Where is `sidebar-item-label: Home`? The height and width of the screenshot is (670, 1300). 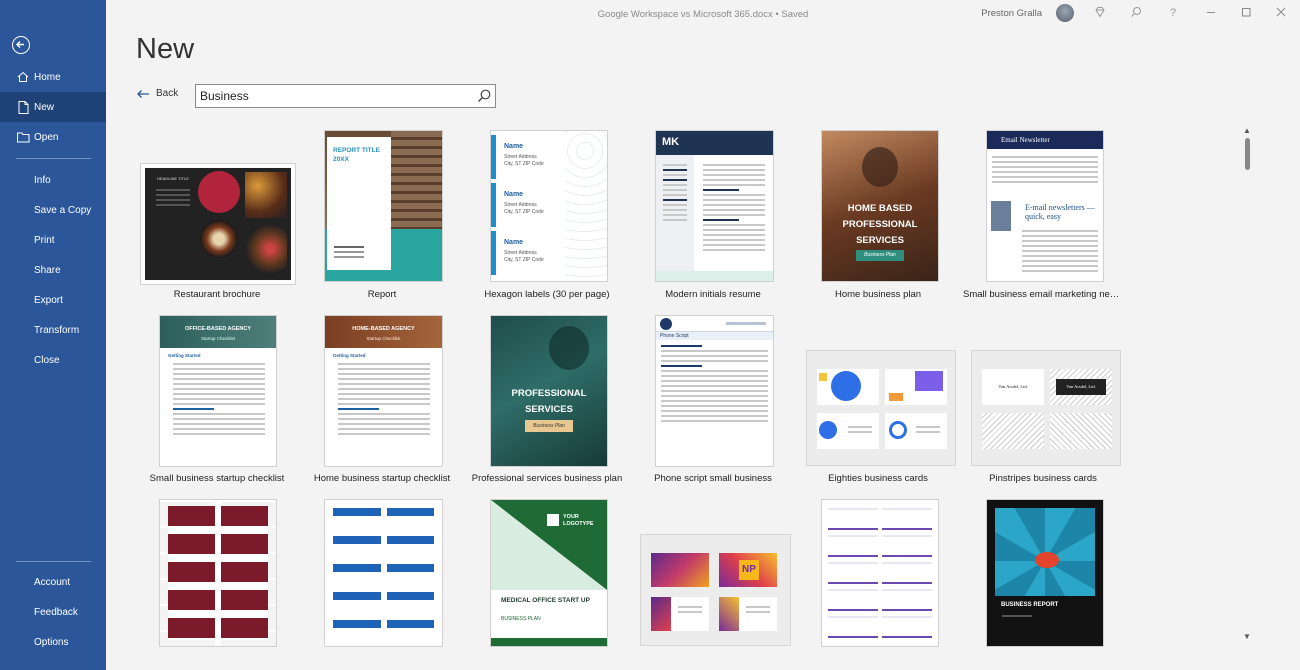 sidebar-item-label: Home is located at coordinates (47, 77).